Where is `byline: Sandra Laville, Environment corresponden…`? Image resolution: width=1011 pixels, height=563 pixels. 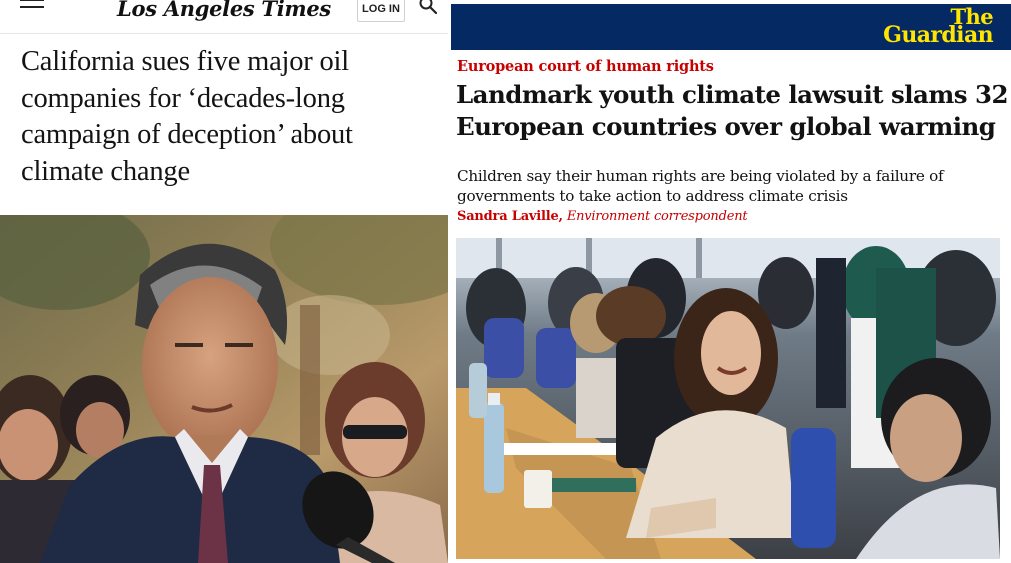
byline: Sandra Laville, Environment corresponden… is located at coordinates (602, 216).